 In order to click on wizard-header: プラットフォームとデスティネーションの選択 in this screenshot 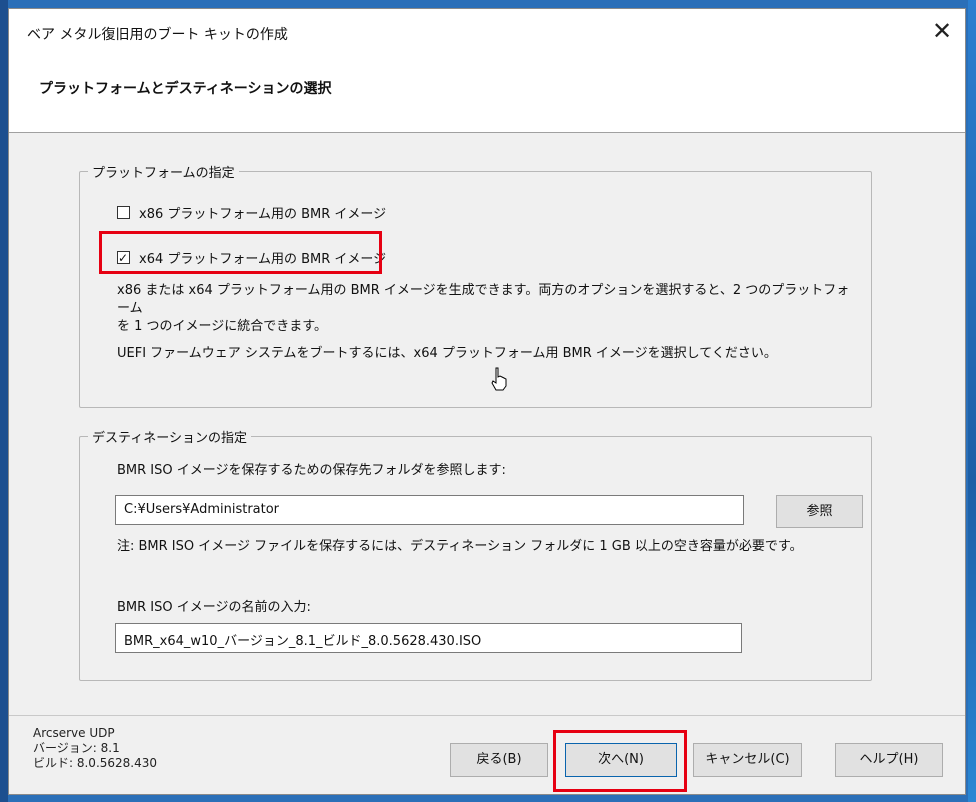, I will do `click(487, 95)`.